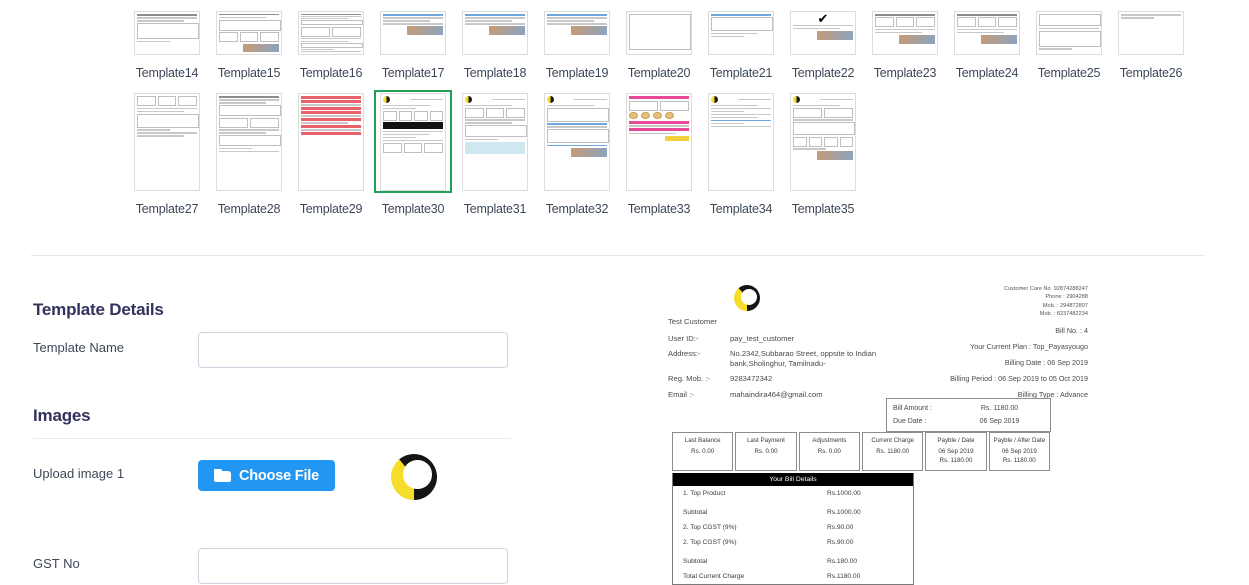  I want to click on template-card-template25: Template25, so click(1069, 44).